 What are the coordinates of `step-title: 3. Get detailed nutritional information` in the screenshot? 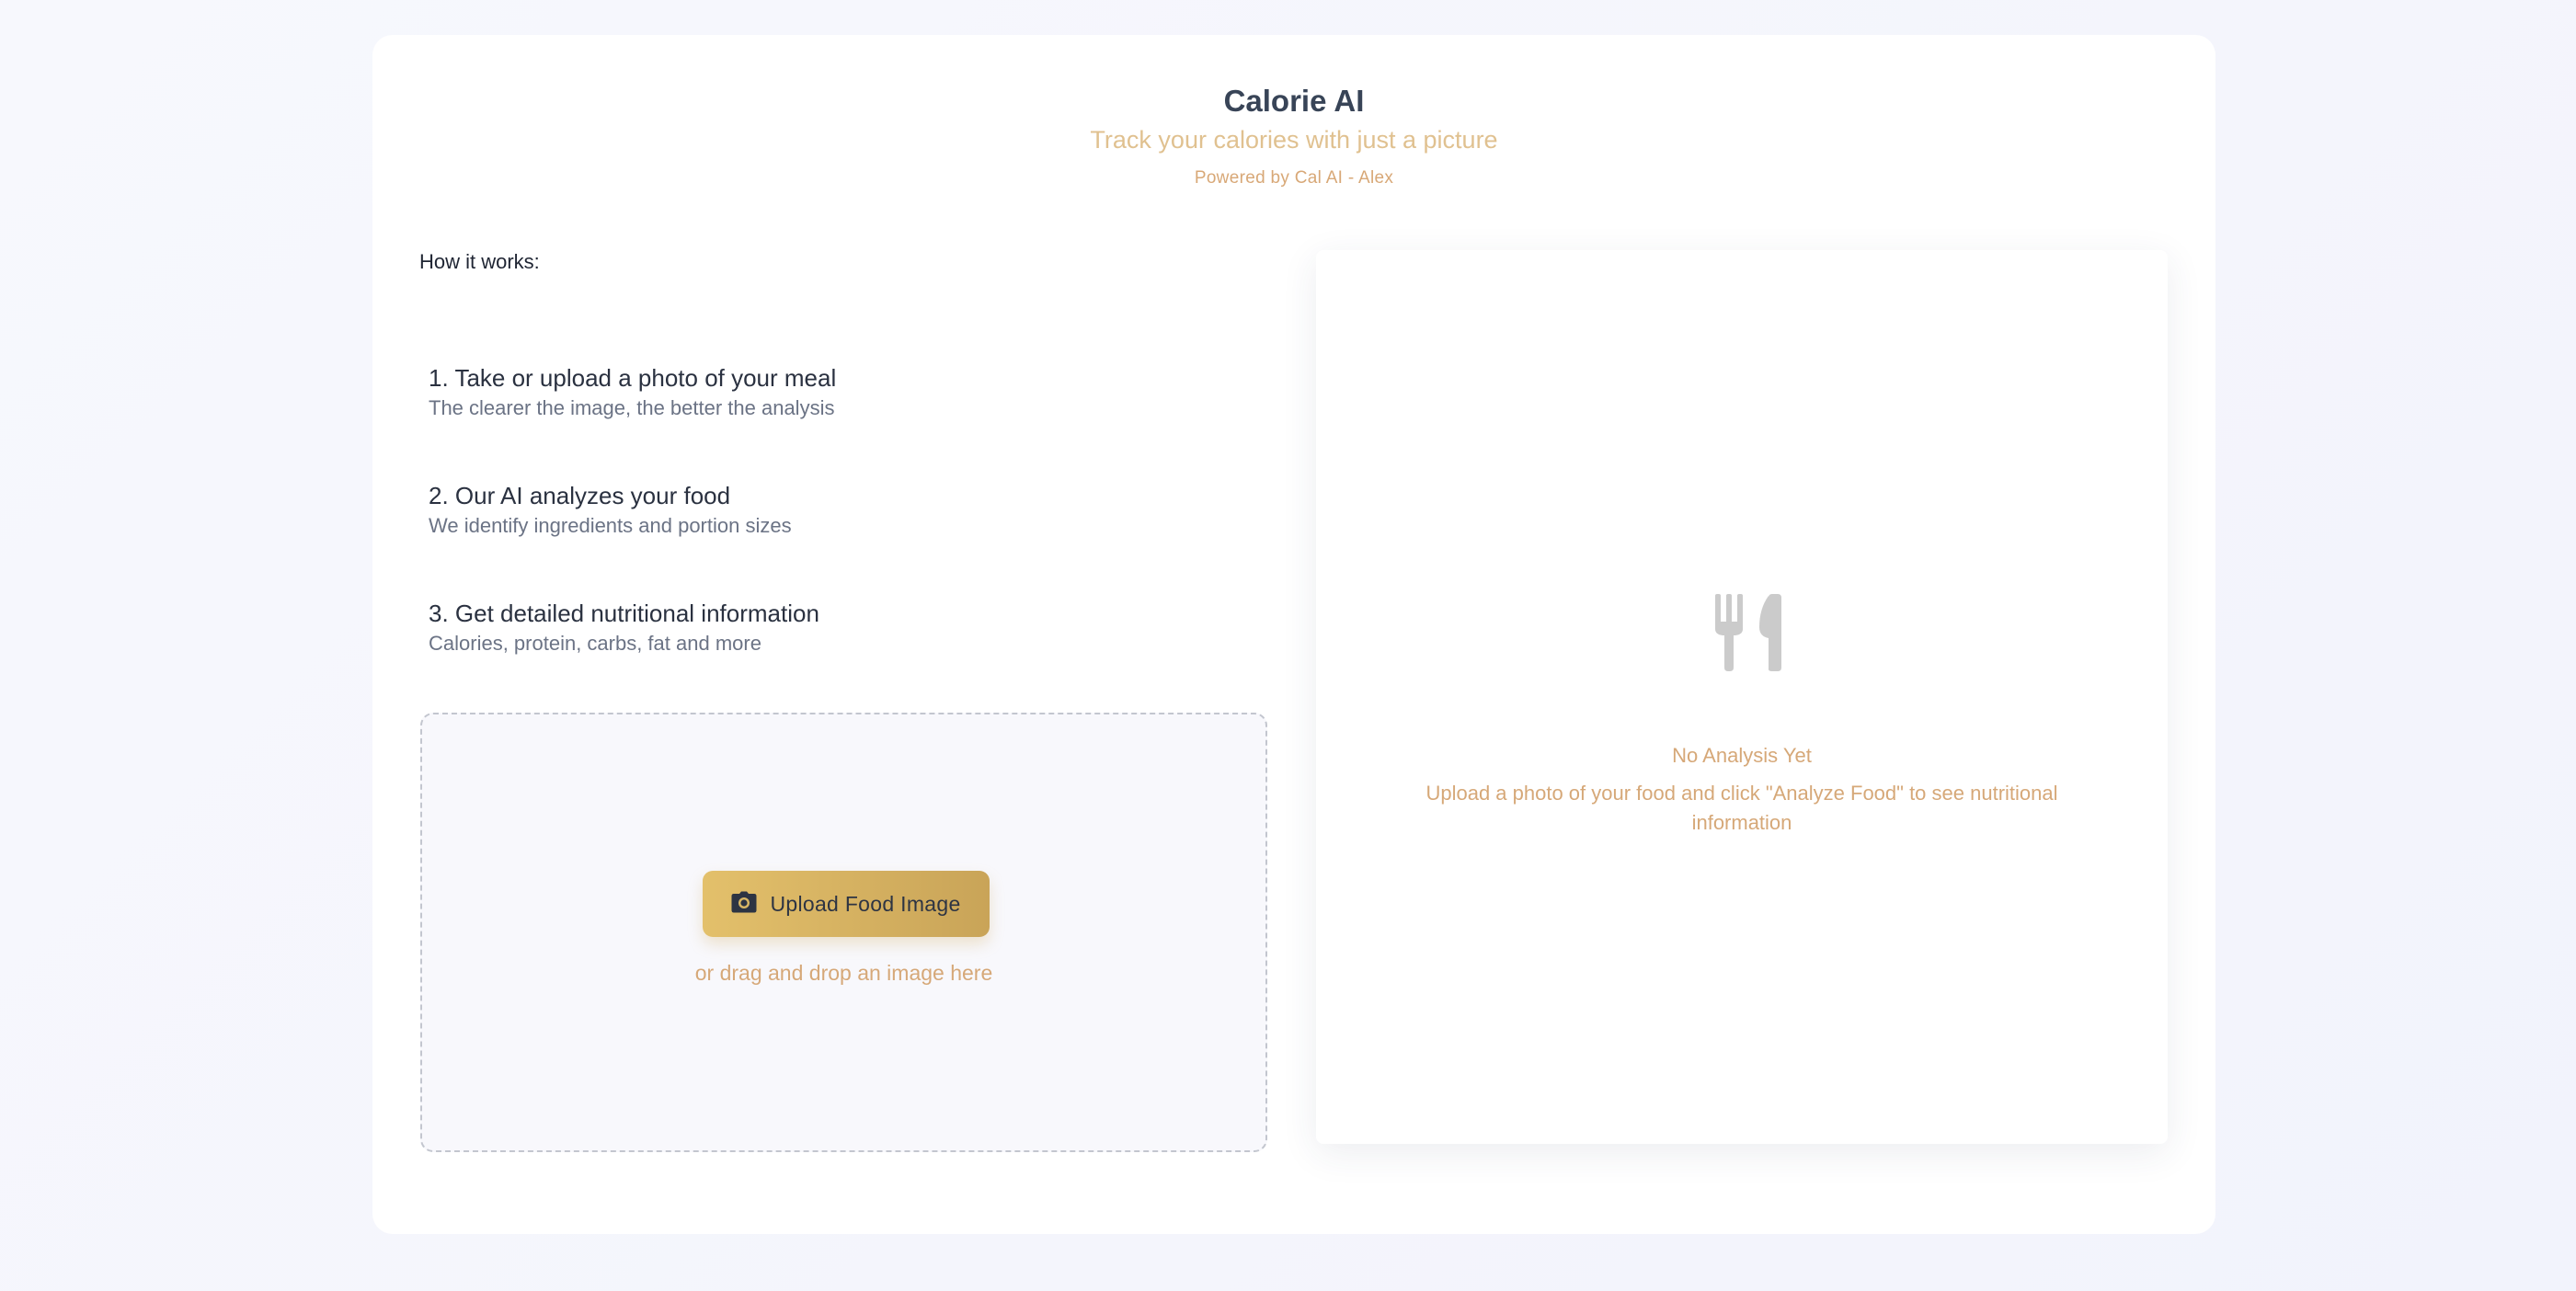 It's located at (624, 613).